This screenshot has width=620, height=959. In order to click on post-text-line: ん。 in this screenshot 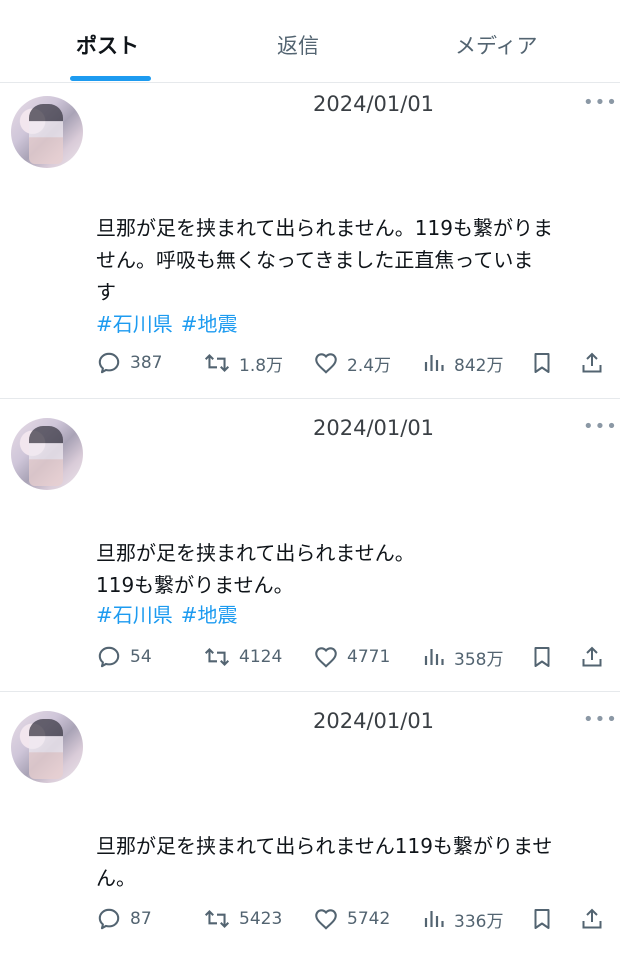, I will do `click(116, 878)`.